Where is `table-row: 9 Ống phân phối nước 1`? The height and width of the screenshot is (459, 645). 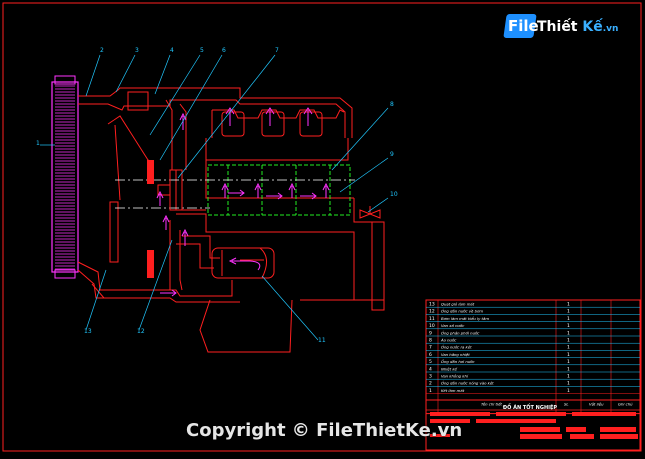
table-row: 9 Ống phân phối nước 1 is located at coordinates (499, 333).